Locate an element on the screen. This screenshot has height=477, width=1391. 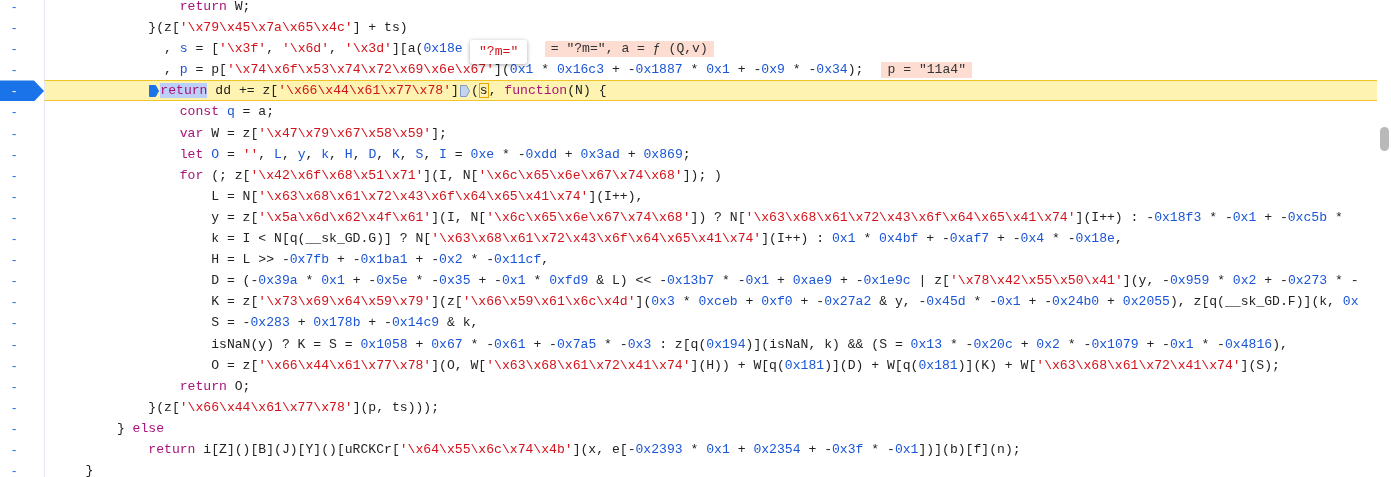
code-line: k = I < N[q(__sk_GD.G)] ? N['\x63\x68\x61\x72\x43\x6f\x64\x65\x41\x74'](I++) : 0x1 * 0x4bf + -0xaf7 + -0x4 * -0x18e, is located at coordinates (667, 239).